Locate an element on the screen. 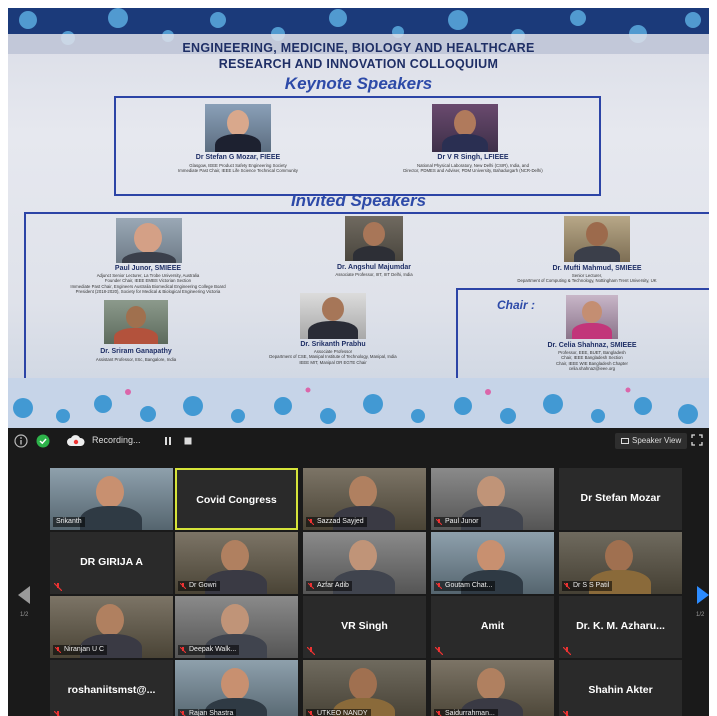 This screenshot has width=717, height=716. participant-tile: Sazzad Sayjed is located at coordinates (364, 499).